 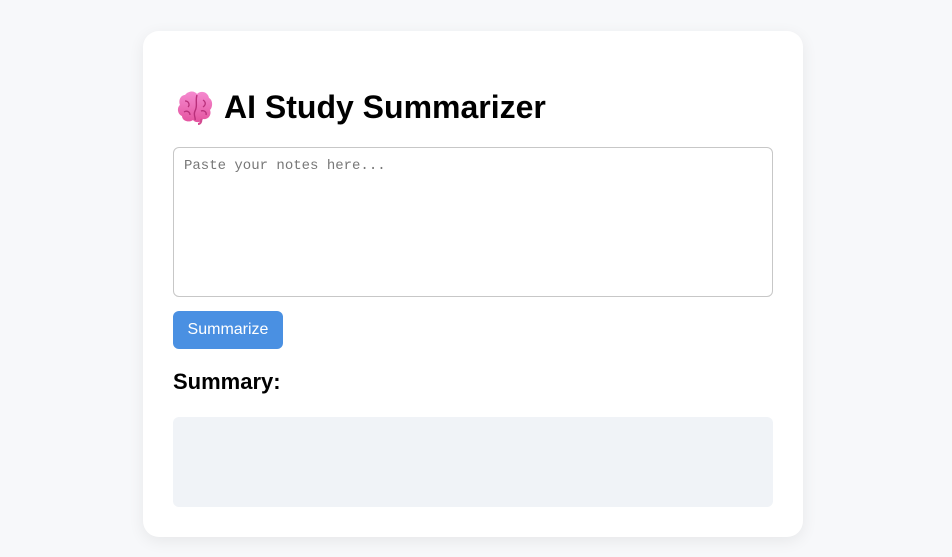 I want to click on summary-output, so click(x=473, y=462).